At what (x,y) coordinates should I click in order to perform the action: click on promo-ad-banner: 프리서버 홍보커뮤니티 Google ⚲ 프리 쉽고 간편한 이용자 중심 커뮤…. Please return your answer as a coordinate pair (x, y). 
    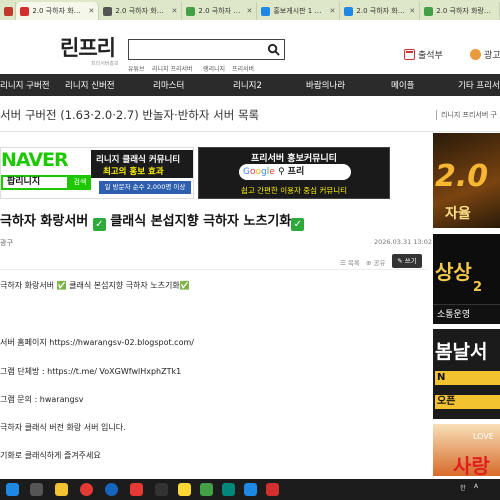
    Looking at the image, I should click on (294, 173).